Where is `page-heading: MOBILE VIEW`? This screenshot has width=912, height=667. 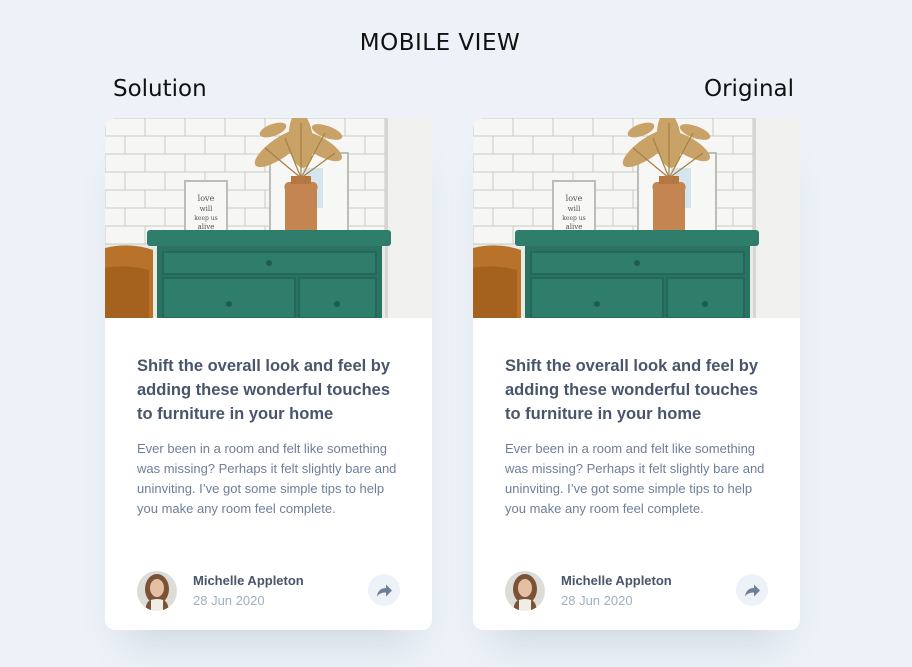
page-heading: MOBILE VIEW is located at coordinates (440, 43).